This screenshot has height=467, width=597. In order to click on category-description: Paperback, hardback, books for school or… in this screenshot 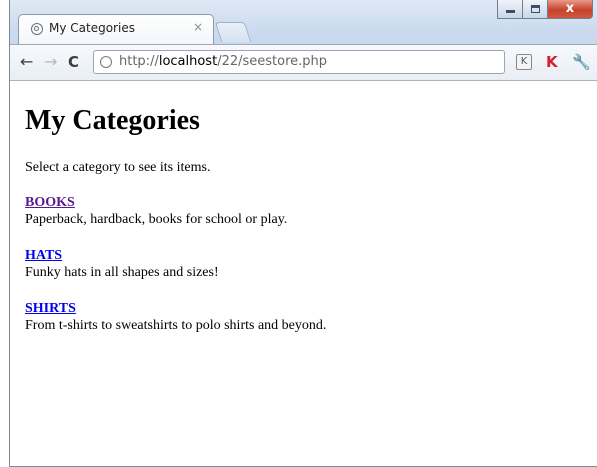, I will do `click(156, 219)`.